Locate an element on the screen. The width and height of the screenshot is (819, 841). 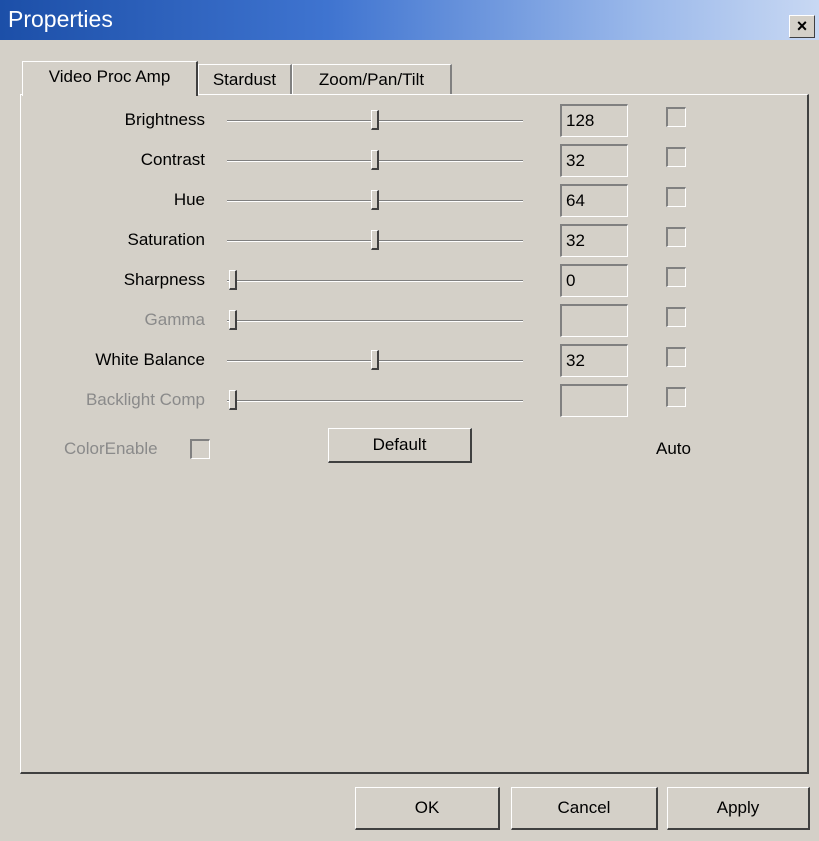
control-label: Brightness is located at coordinates (164, 119).